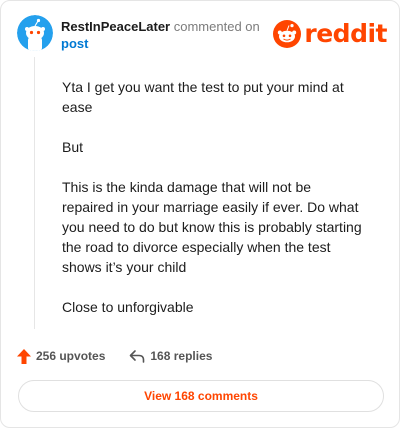  Describe the element at coordinates (128, 307) in the screenshot. I see `comment-paragraph: Close to unforgivable` at that location.